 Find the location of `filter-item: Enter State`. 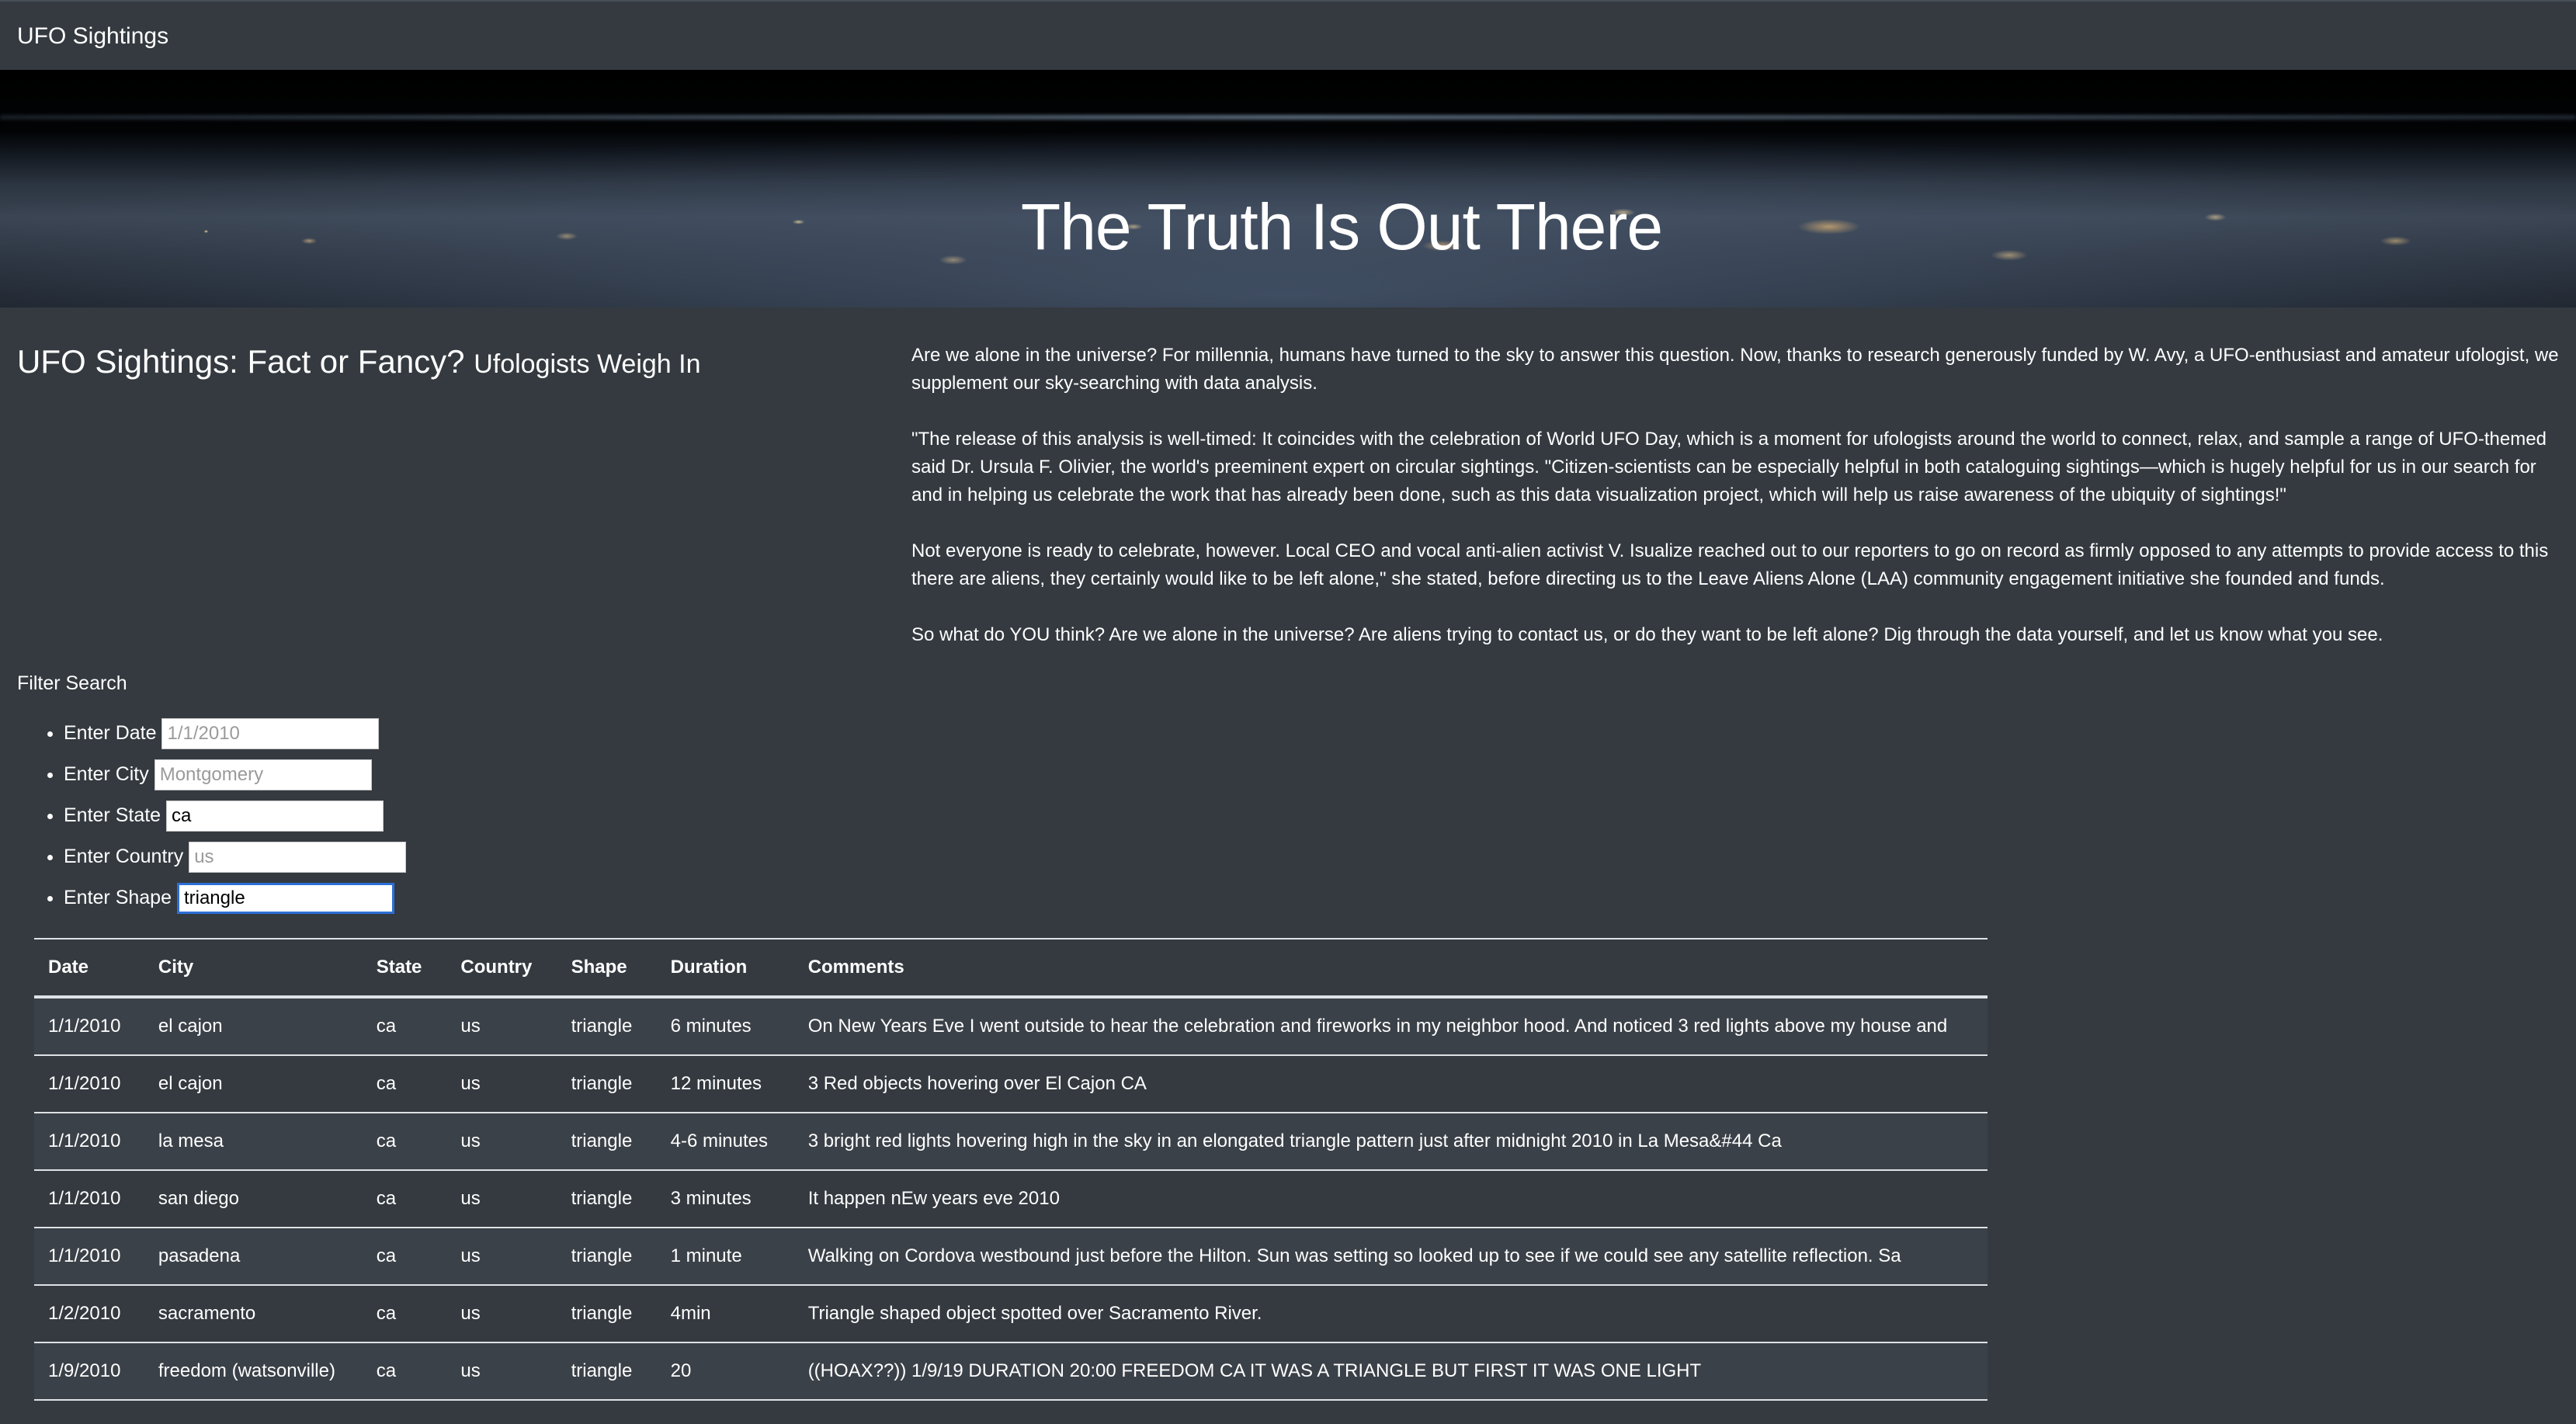

filter-item: Enter State is located at coordinates (235, 816).